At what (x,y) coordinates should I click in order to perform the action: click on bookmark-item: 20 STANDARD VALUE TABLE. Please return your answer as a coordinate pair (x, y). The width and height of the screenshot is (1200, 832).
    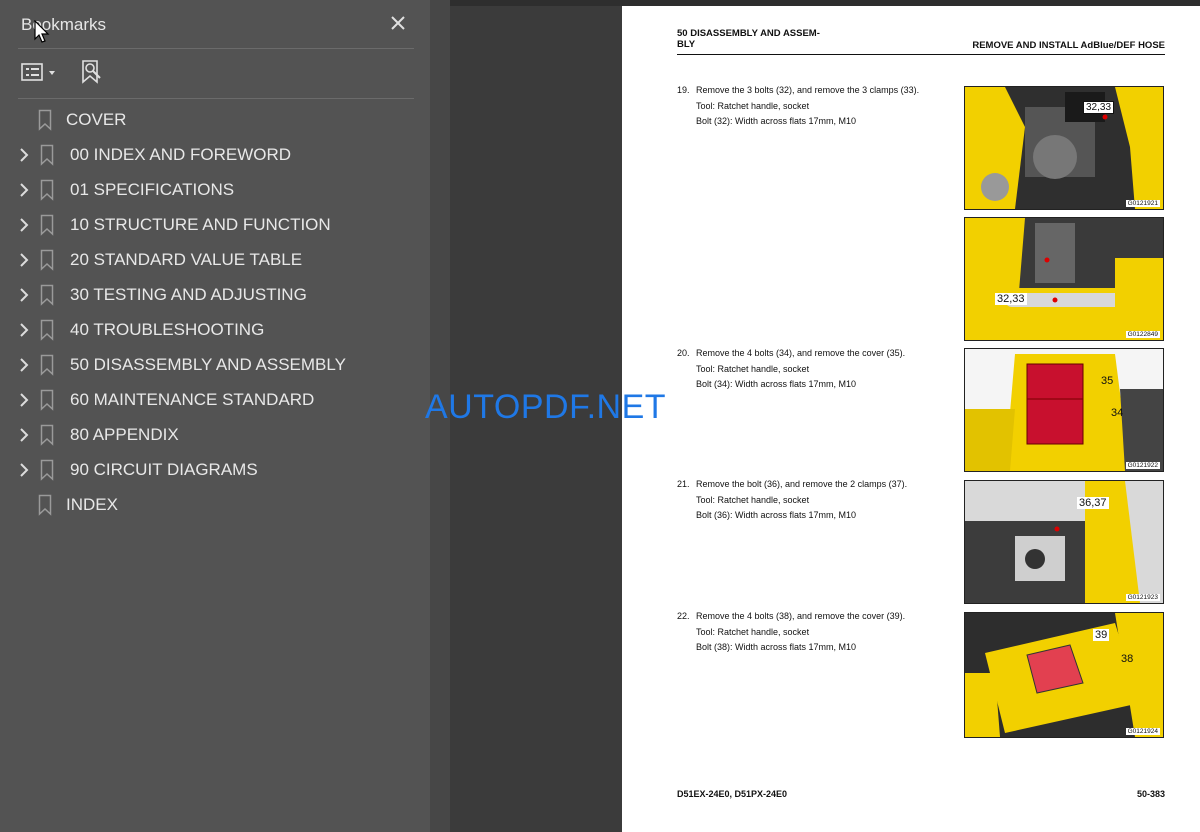
    Looking at the image, I should click on (215, 260).